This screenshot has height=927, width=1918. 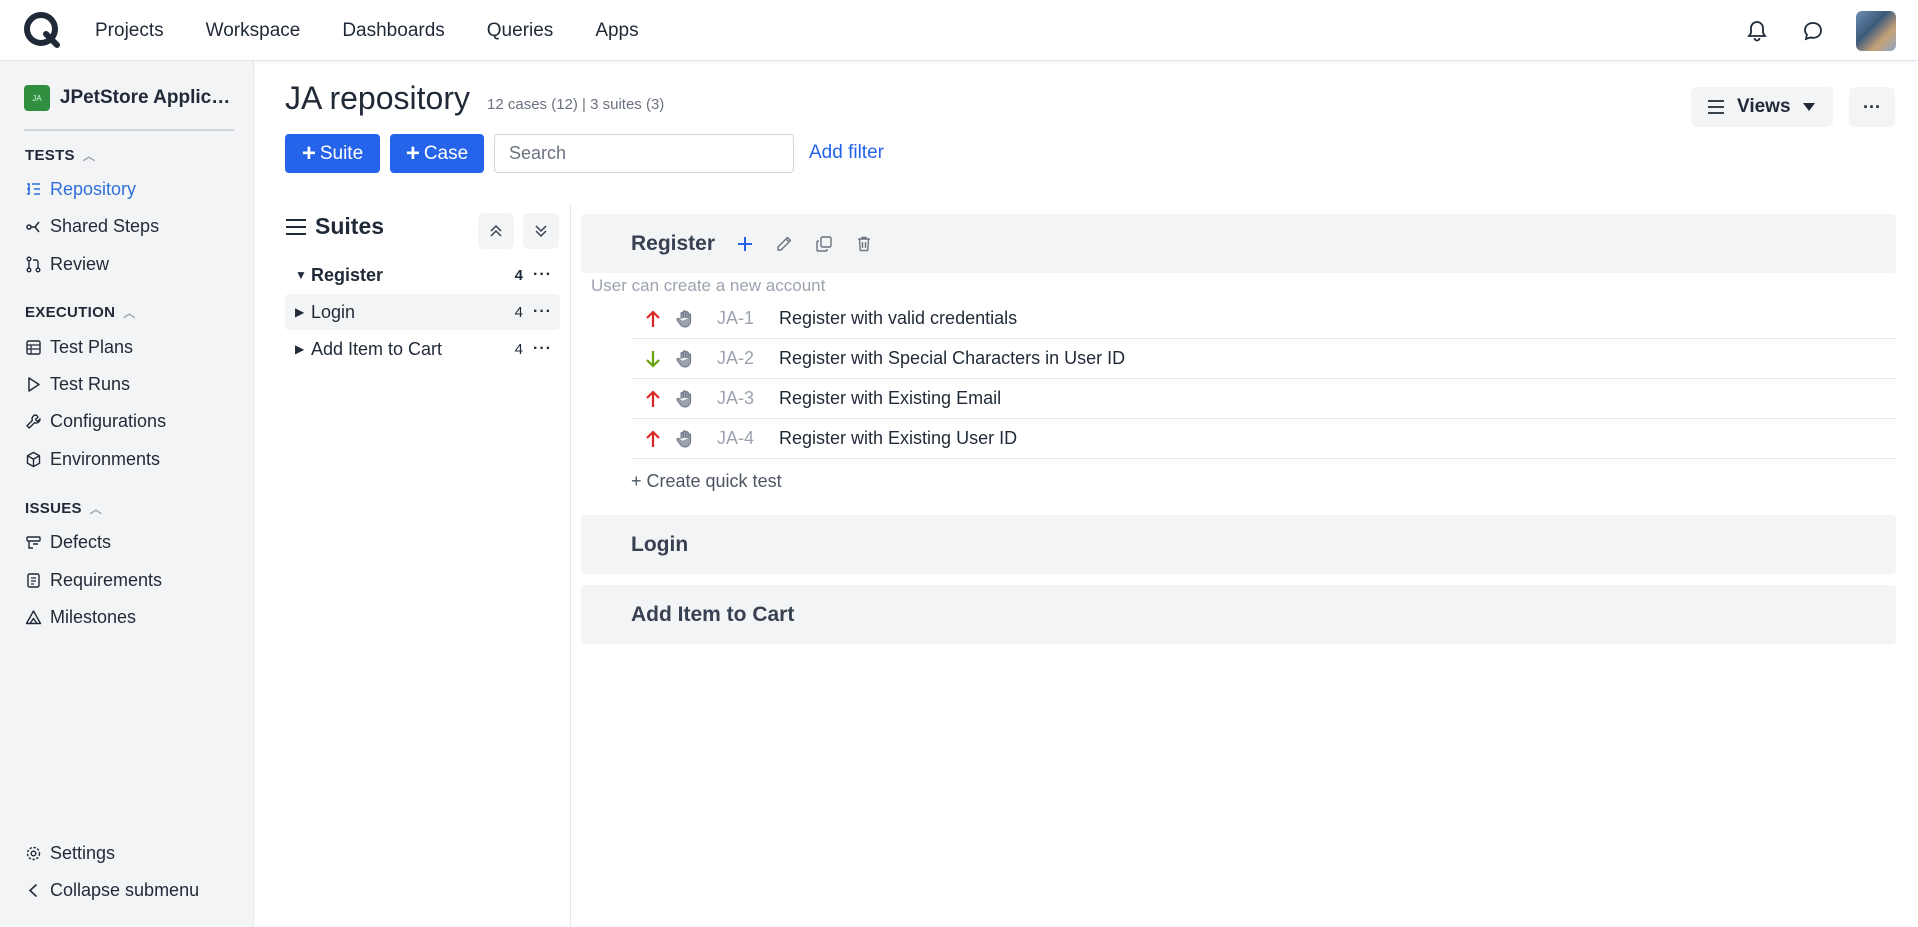 I want to click on triangle-icon, so click(x=33, y=617).